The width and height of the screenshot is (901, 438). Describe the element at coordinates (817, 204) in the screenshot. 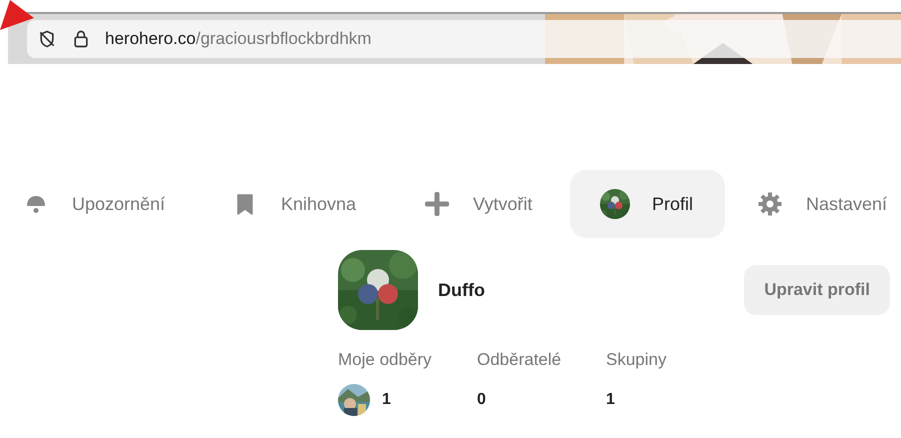

I see `nav-tab: Nastavení` at that location.